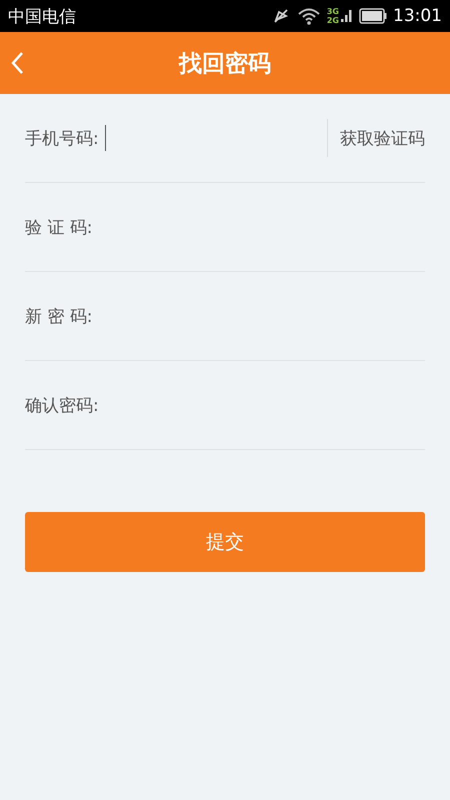 This screenshot has width=450, height=800. Describe the element at coordinates (59, 227) in the screenshot. I see `field-label: 验 证 码:` at that location.